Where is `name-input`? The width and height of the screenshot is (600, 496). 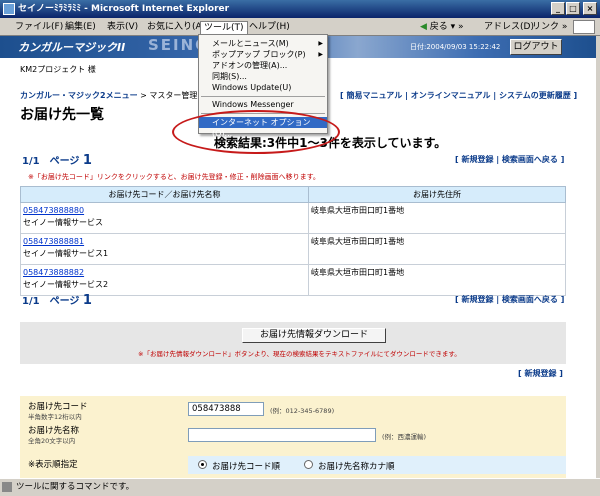
name-input is located at coordinates (282, 435).